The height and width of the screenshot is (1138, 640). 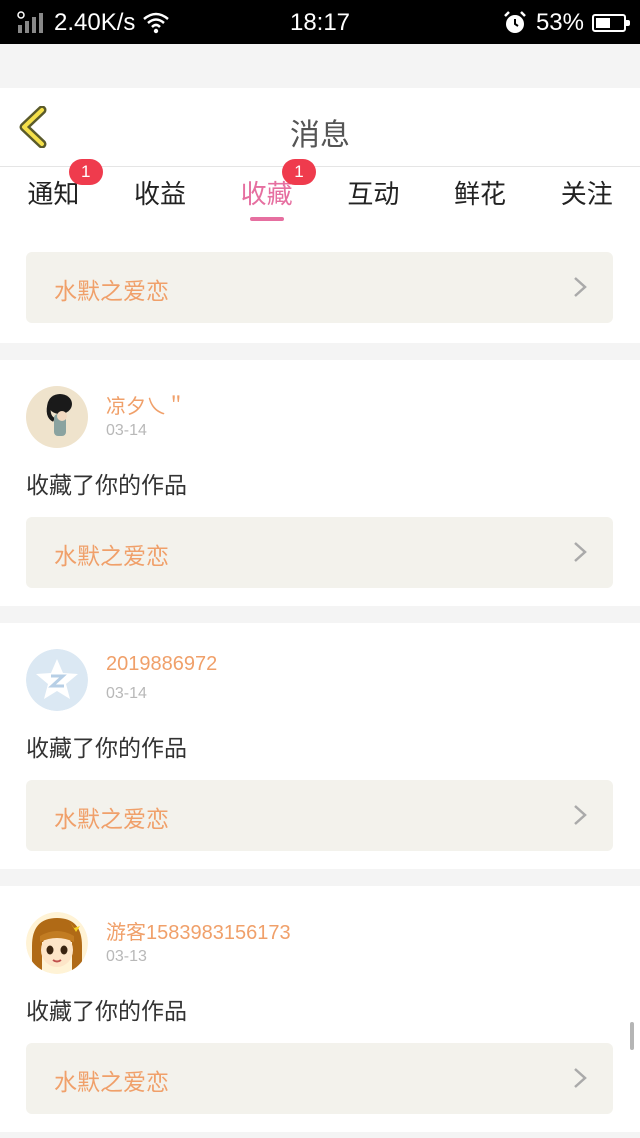 What do you see at coordinates (198, 930) in the screenshot?
I see `username: 游客1583983156173` at bounding box center [198, 930].